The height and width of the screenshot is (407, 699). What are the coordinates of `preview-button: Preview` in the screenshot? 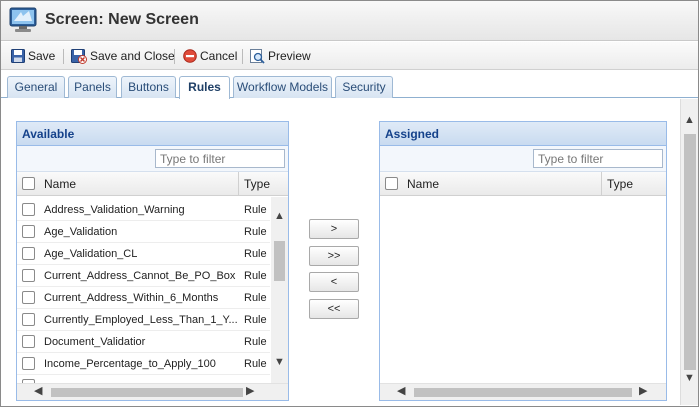 It's located at (280, 56).